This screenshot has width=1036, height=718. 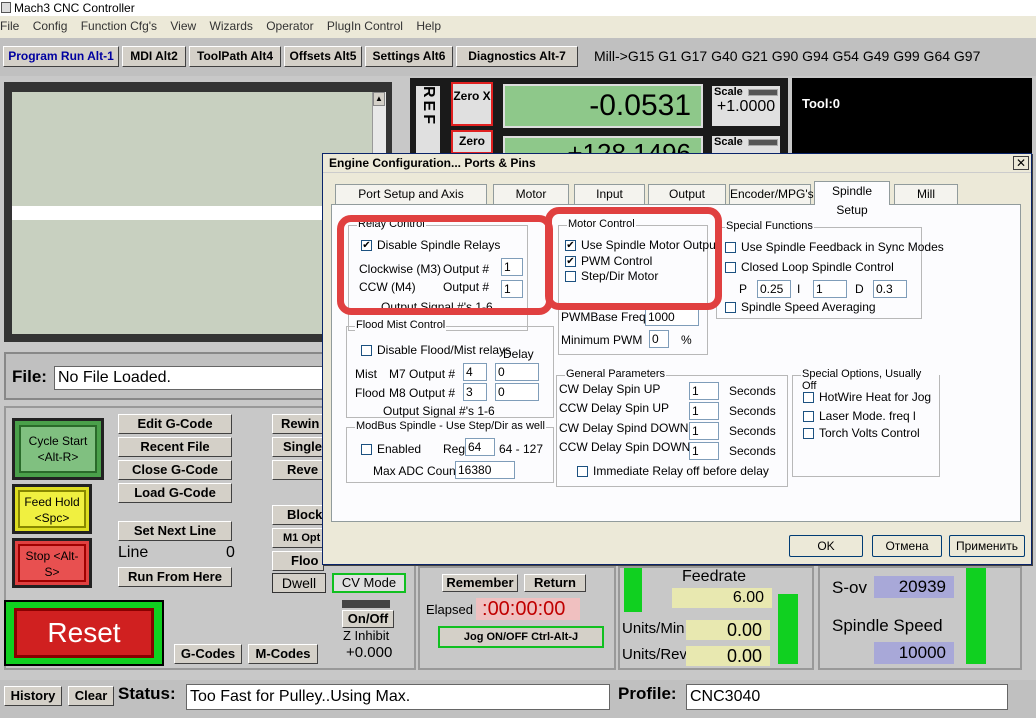 What do you see at coordinates (50, 26) in the screenshot?
I see `menu-config: Config` at bounding box center [50, 26].